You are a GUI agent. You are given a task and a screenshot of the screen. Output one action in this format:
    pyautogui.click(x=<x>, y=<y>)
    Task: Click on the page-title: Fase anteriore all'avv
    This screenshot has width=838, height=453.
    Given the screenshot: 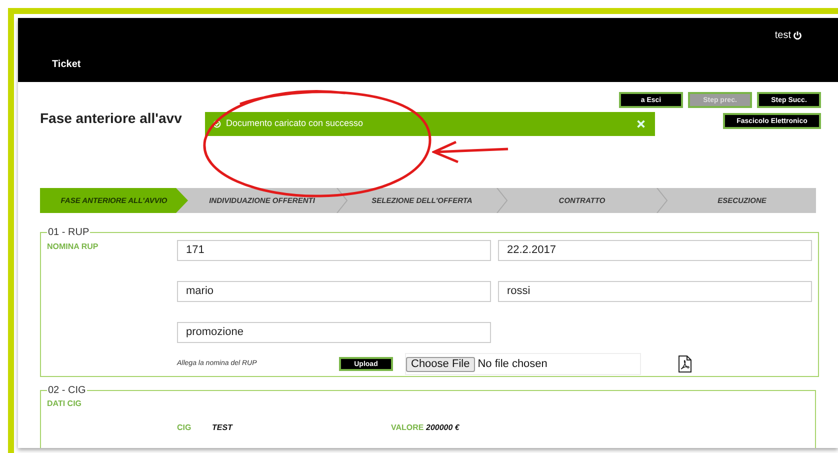 What is the action you would take?
    pyautogui.click(x=111, y=118)
    